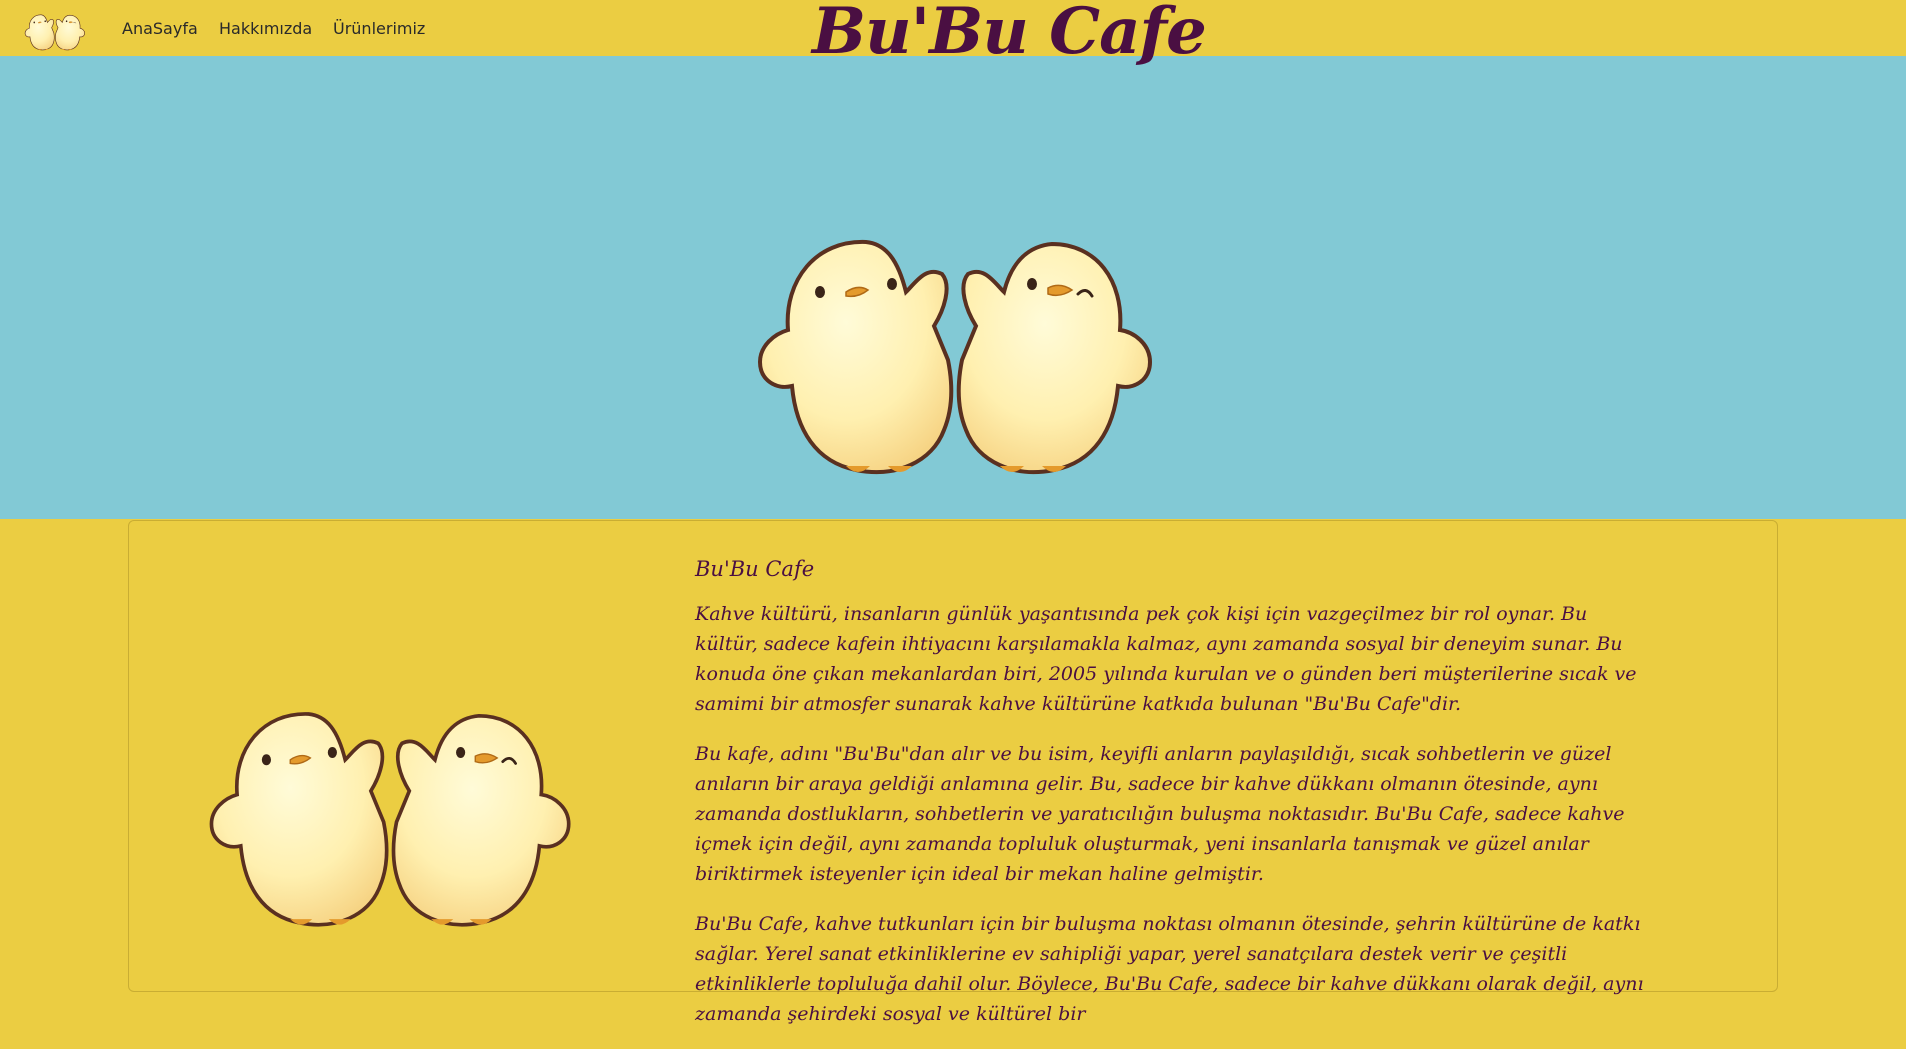  What do you see at coordinates (160, 28) in the screenshot?
I see `nav-link-anasayfa: AnaSayfa` at bounding box center [160, 28].